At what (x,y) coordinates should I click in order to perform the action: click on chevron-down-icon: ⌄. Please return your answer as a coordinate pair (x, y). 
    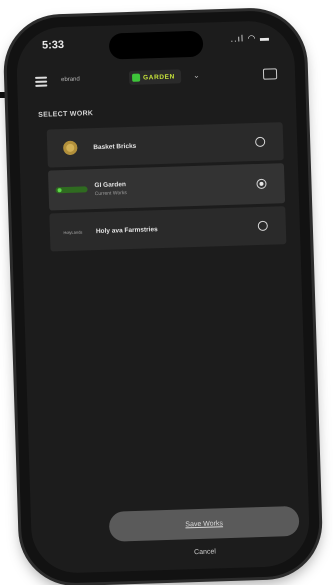
    Looking at the image, I should click on (196, 75).